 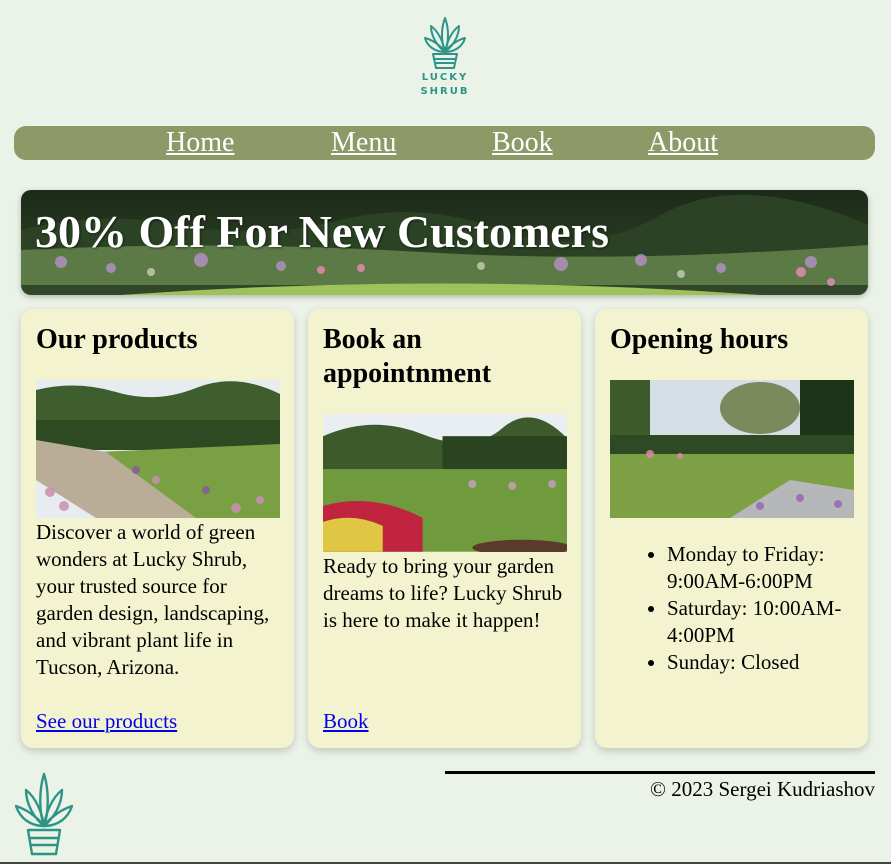 I want to click on book-card-title: Book an appointnment, so click(x=407, y=356).